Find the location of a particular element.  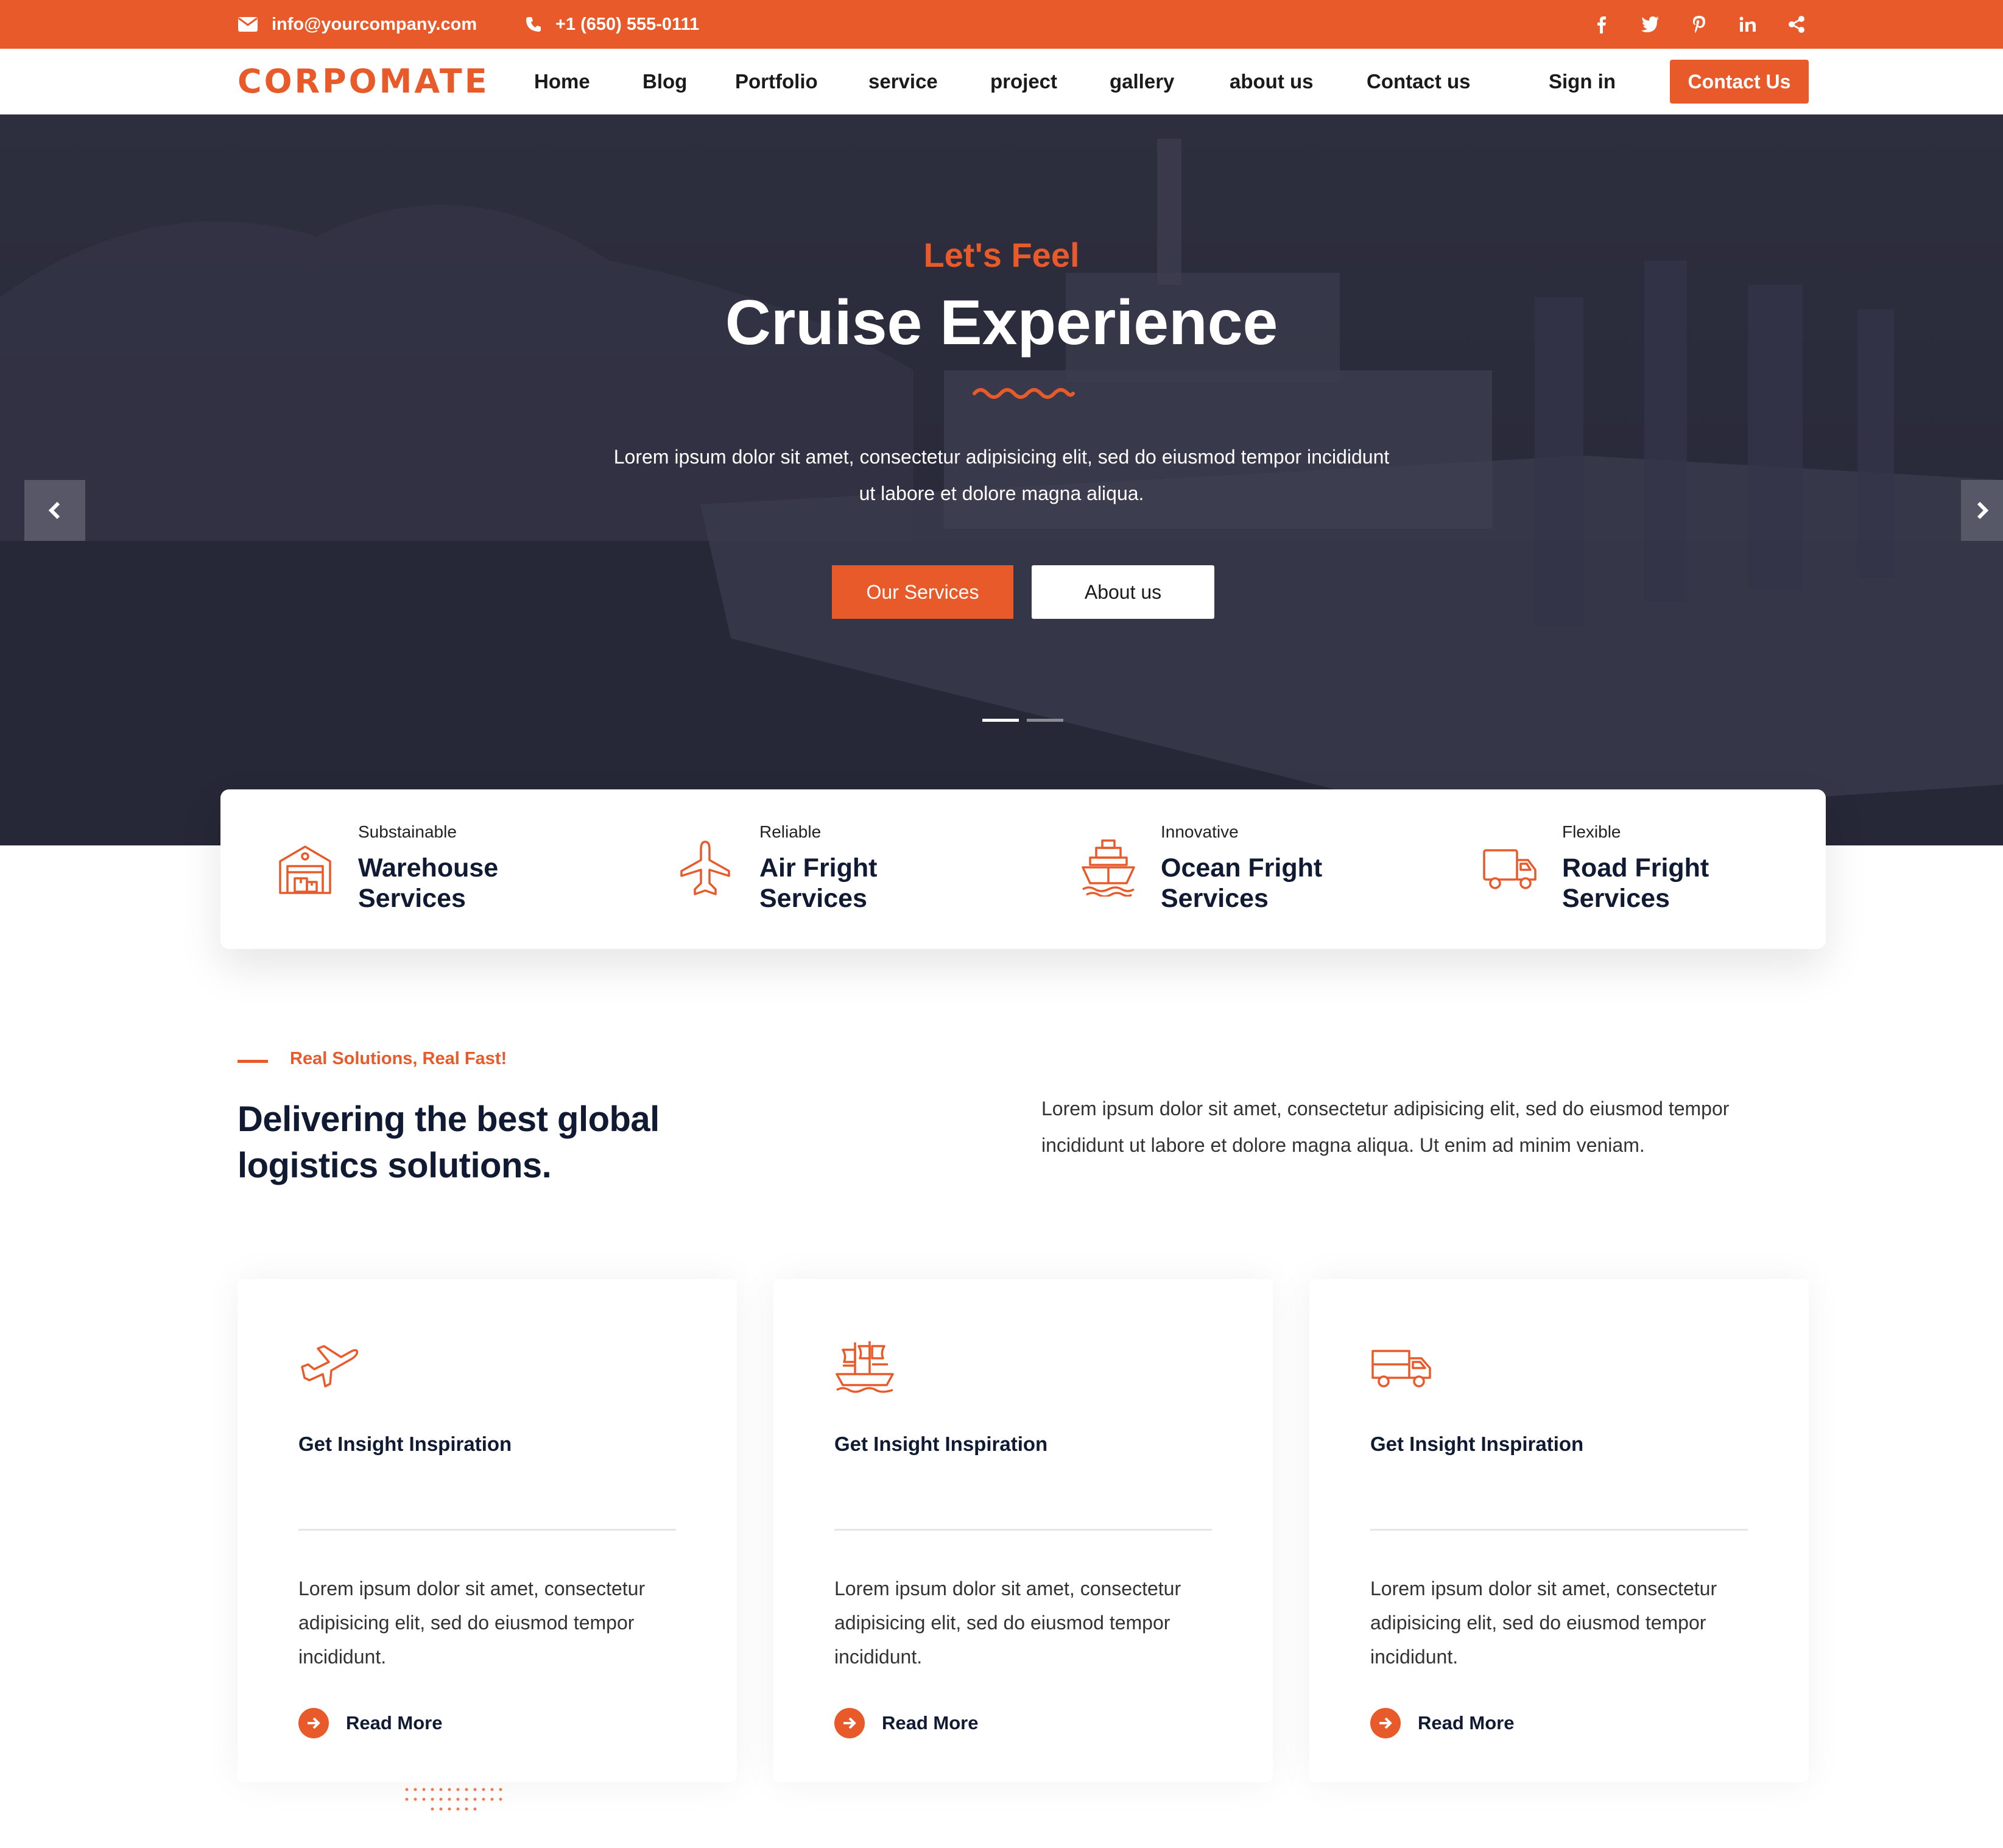

feature-title: Warehouse Services is located at coordinates (428, 883).